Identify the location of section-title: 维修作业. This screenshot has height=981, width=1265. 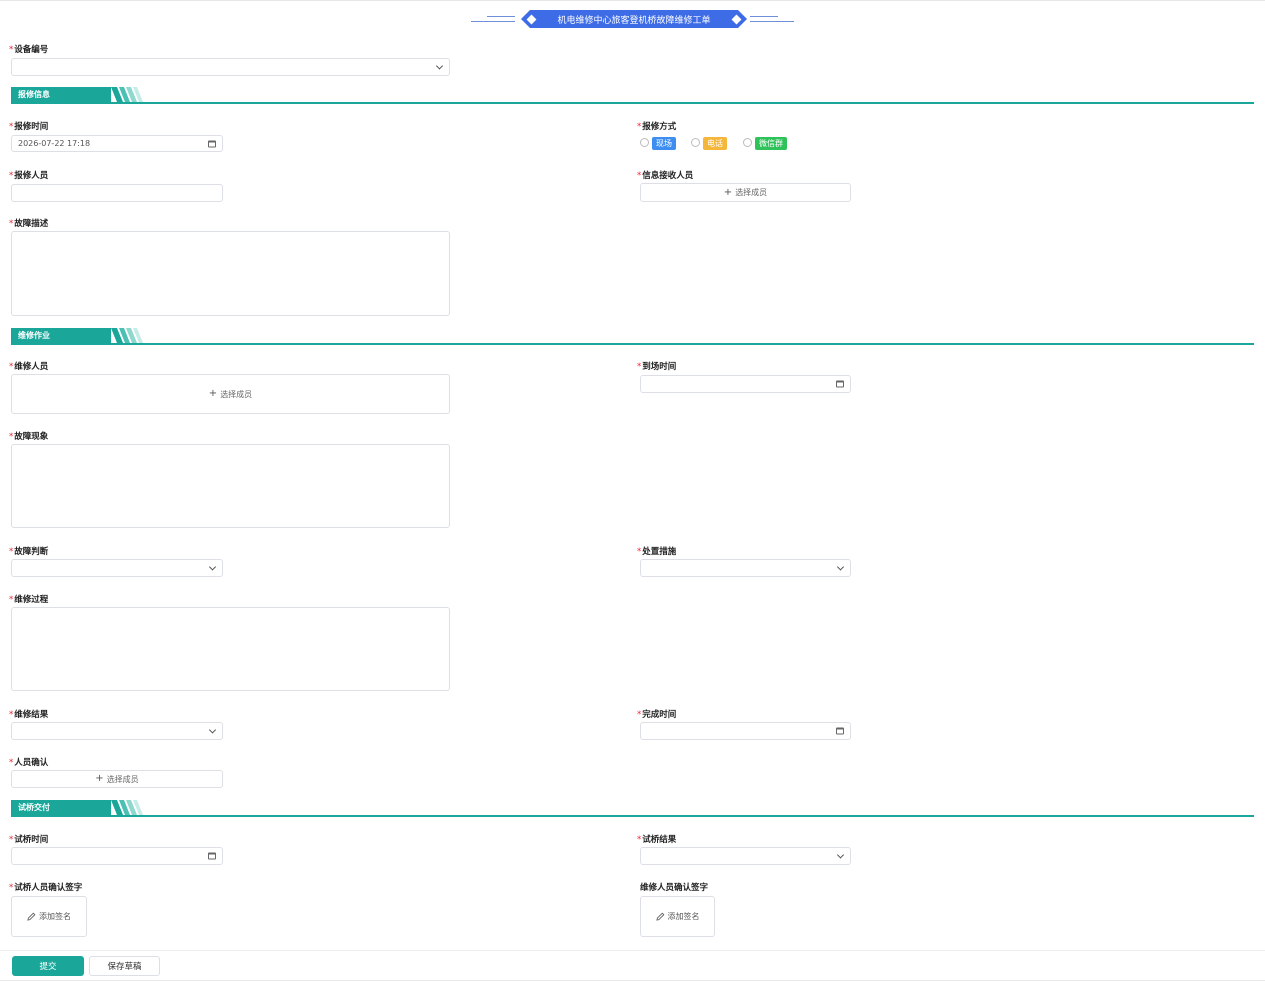
(61, 335).